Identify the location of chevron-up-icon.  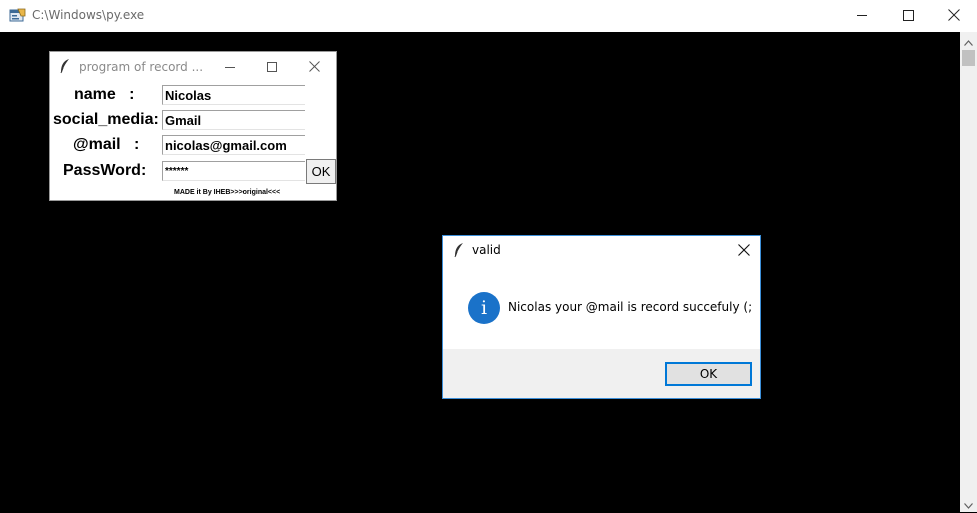
(968, 40).